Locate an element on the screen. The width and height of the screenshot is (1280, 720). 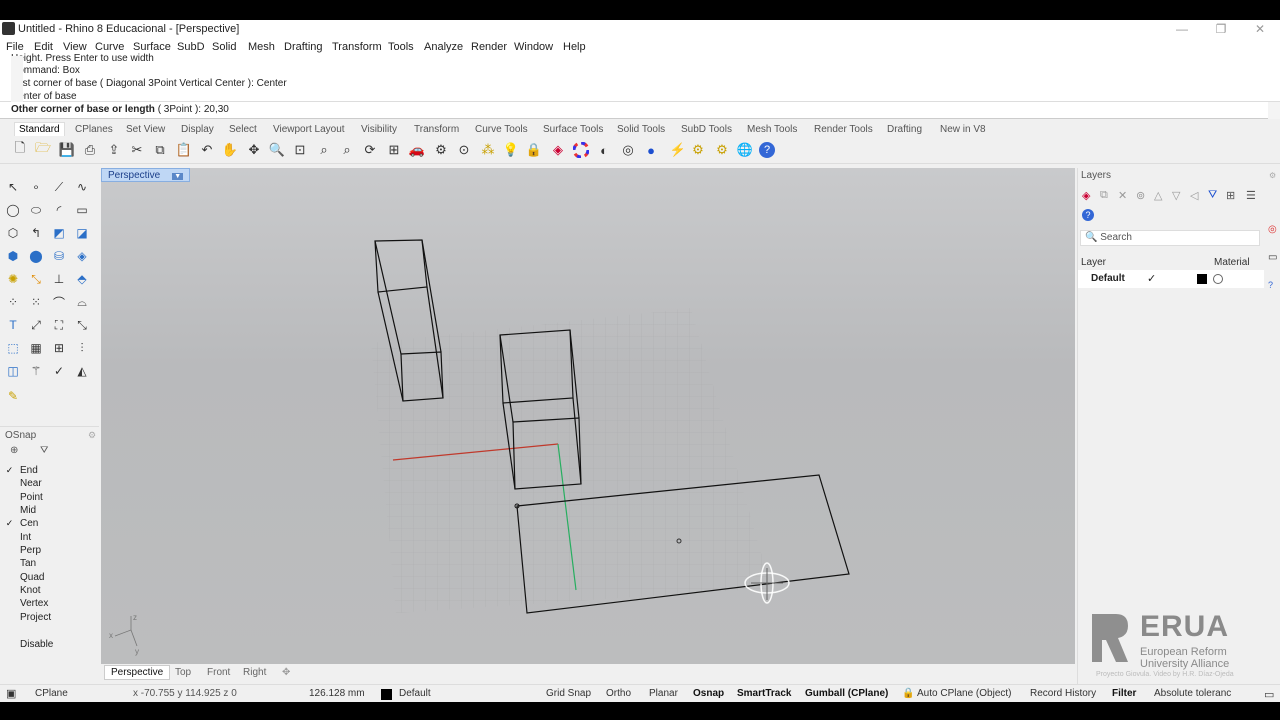
fillet-icon: ⌒ is located at coordinates (59, 302).